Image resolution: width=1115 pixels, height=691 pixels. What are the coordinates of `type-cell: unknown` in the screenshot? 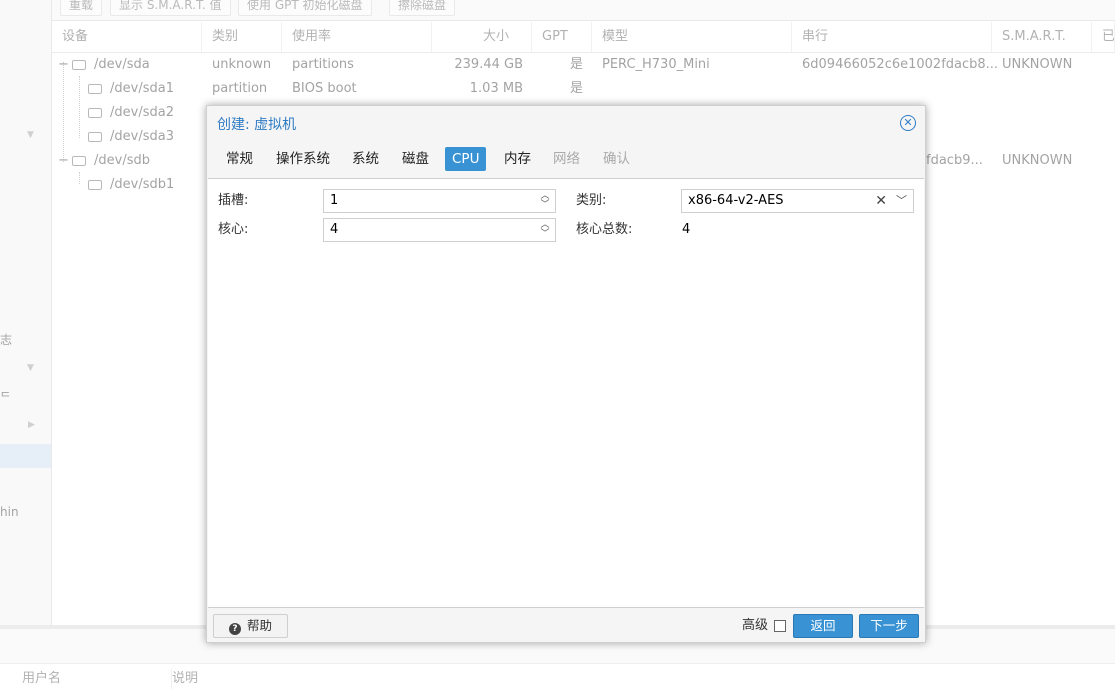 It's located at (242, 64).